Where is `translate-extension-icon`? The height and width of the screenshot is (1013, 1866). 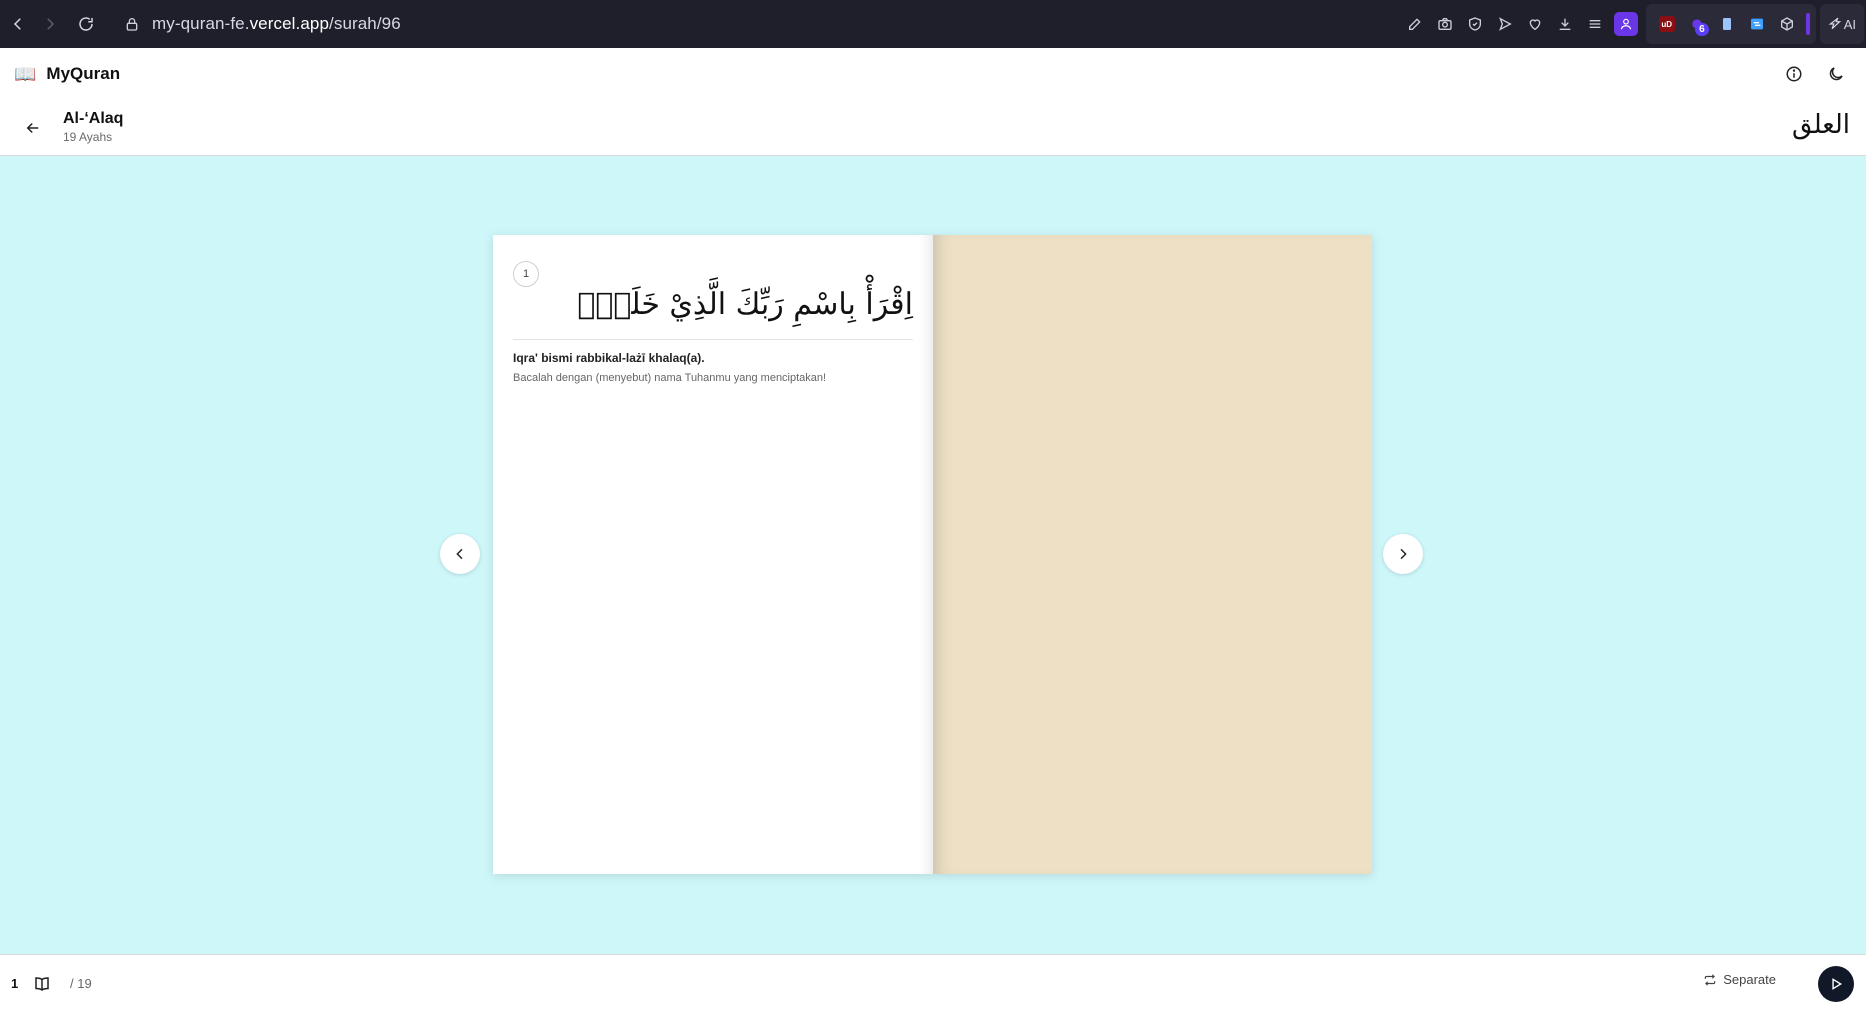
translate-extension-icon is located at coordinates (1757, 24).